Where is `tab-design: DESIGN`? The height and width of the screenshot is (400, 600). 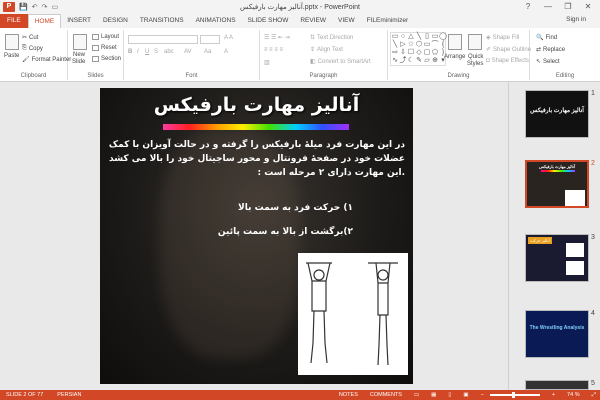
tab-design: DESIGN is located at coordinates (115, 21).